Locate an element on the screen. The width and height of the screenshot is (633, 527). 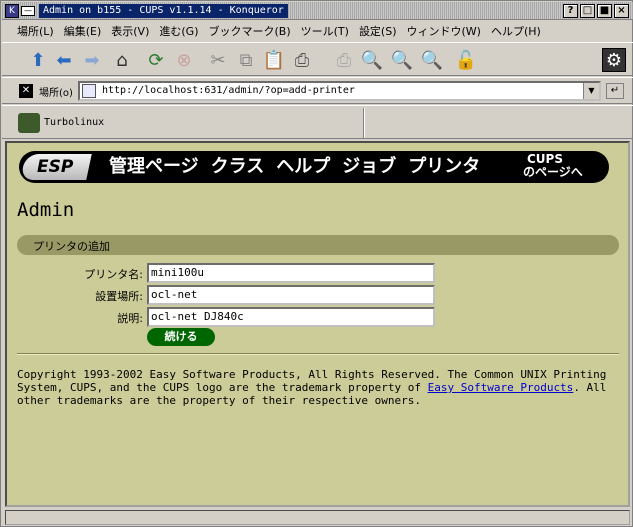
printer-name-label: プリンタ名: is located at coordinates (113, 274).